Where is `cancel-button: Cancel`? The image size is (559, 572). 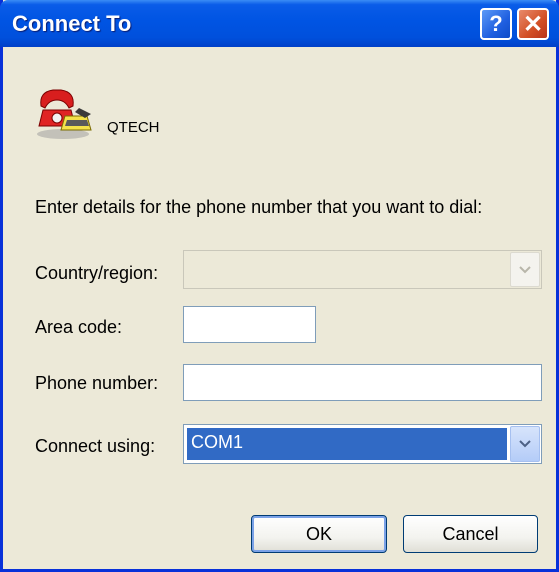
cancel-button: Cancel is located at coordinates (470, 534).